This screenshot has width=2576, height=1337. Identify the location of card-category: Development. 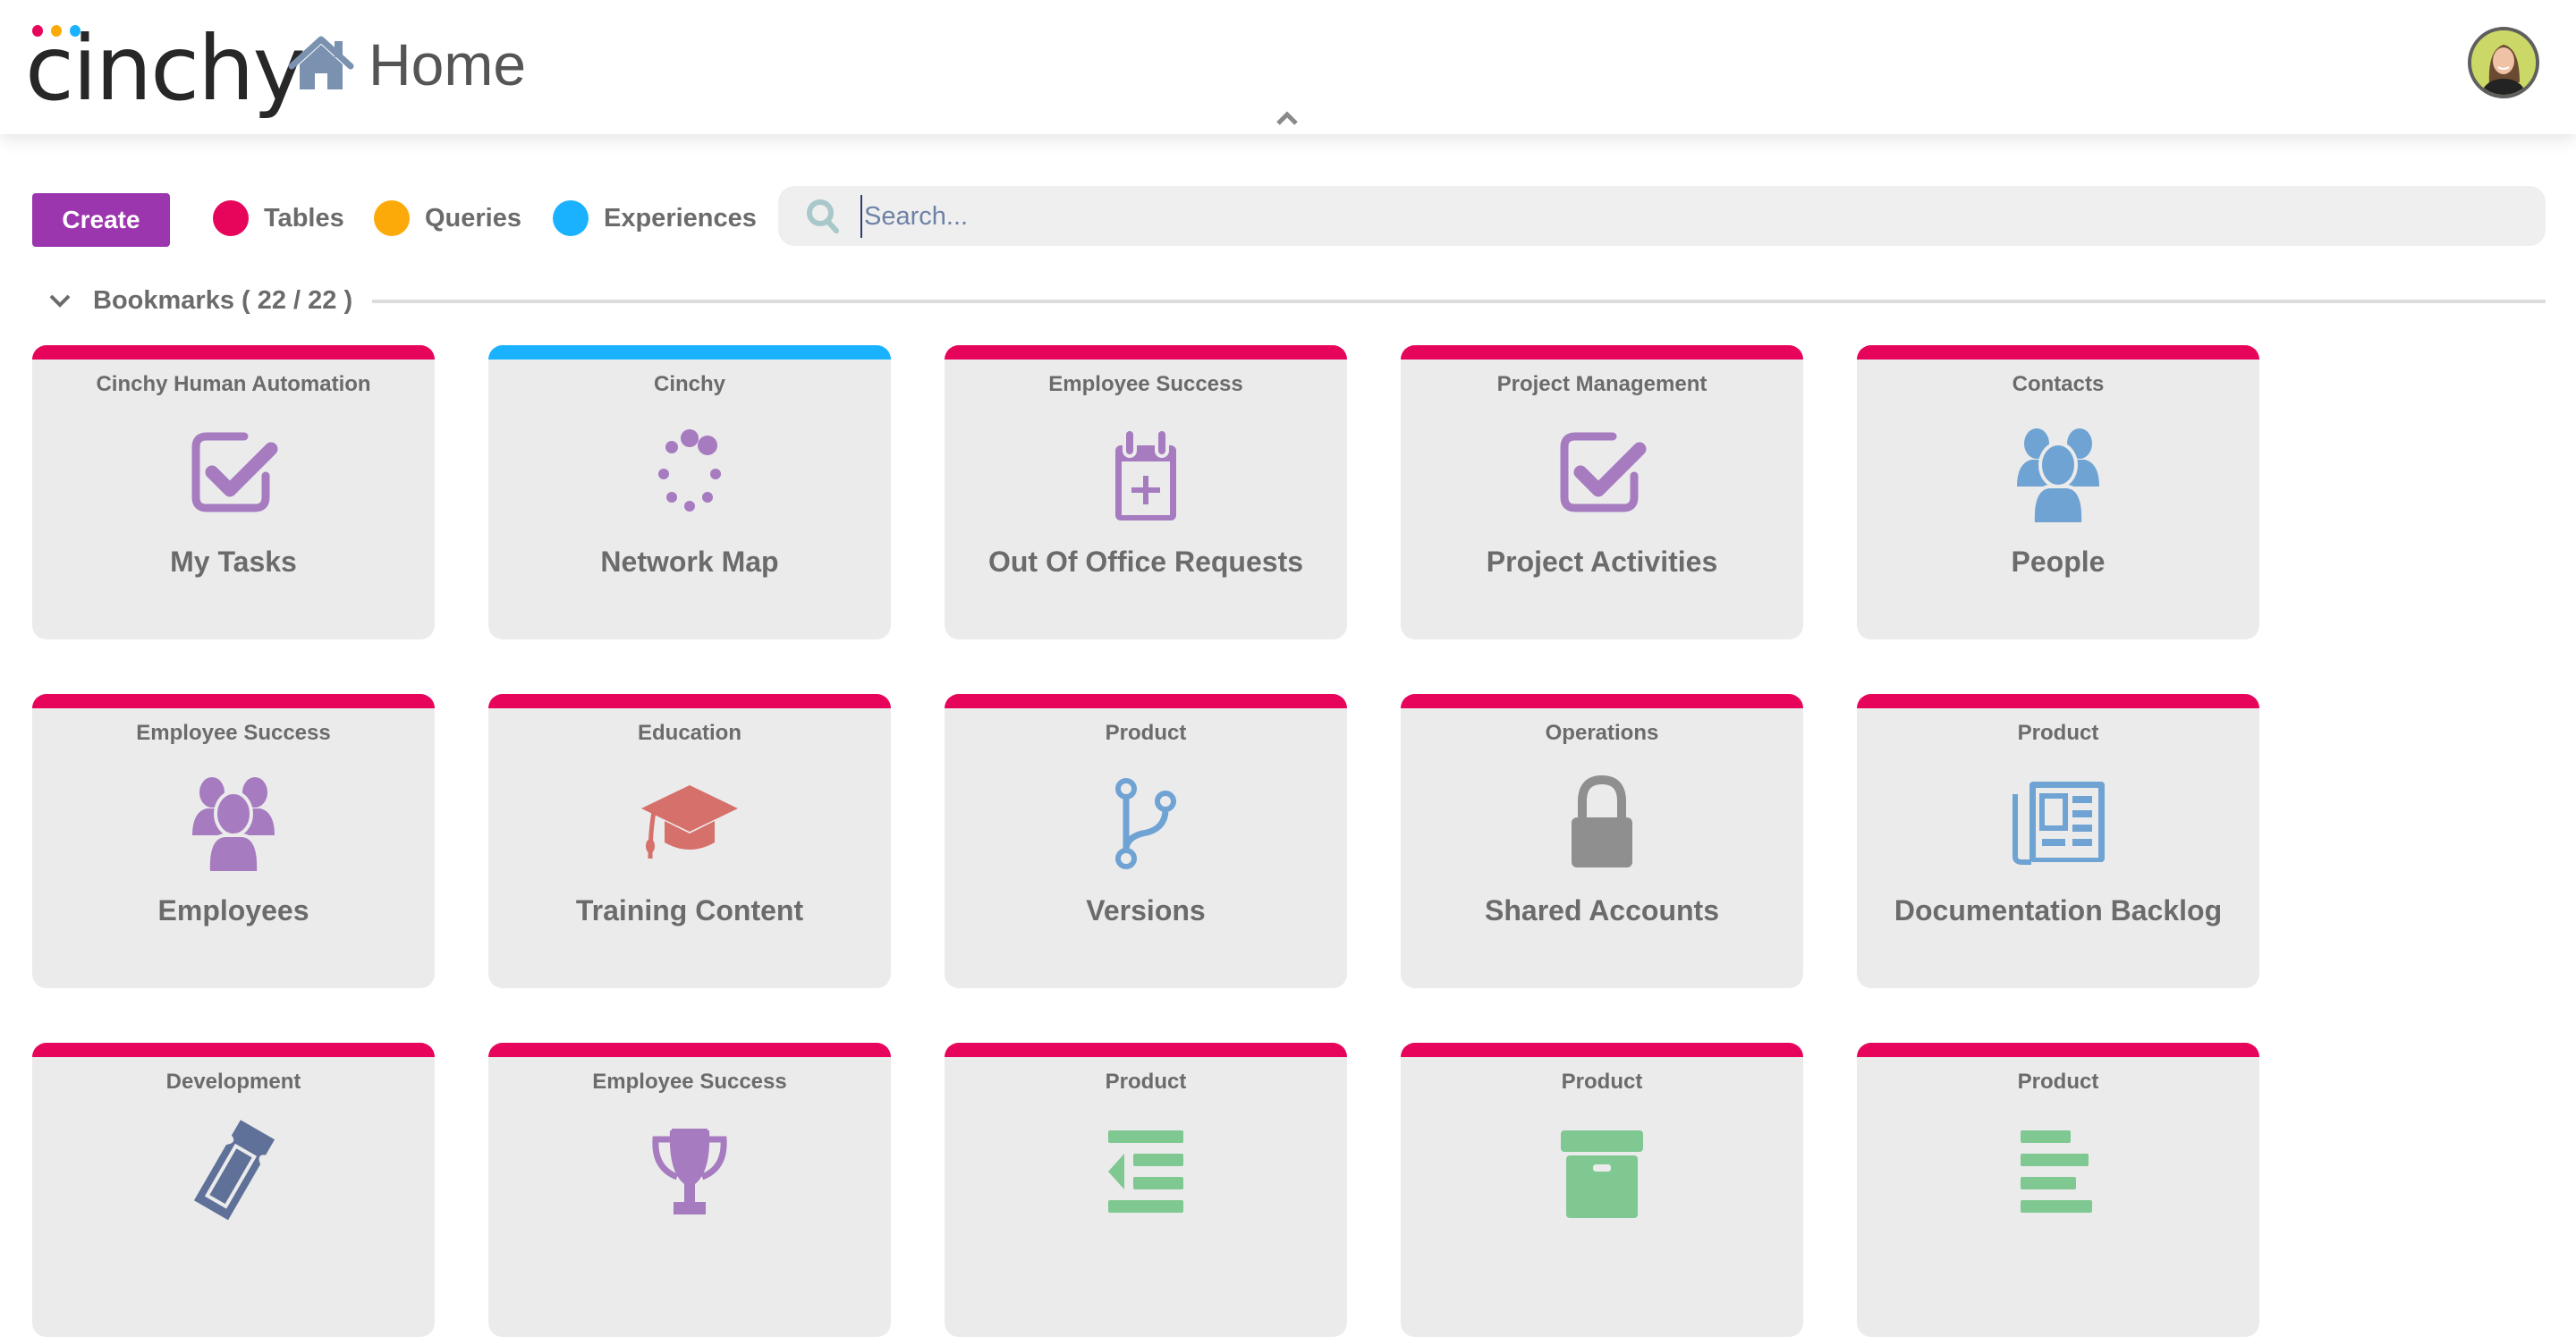
(233, 1082).